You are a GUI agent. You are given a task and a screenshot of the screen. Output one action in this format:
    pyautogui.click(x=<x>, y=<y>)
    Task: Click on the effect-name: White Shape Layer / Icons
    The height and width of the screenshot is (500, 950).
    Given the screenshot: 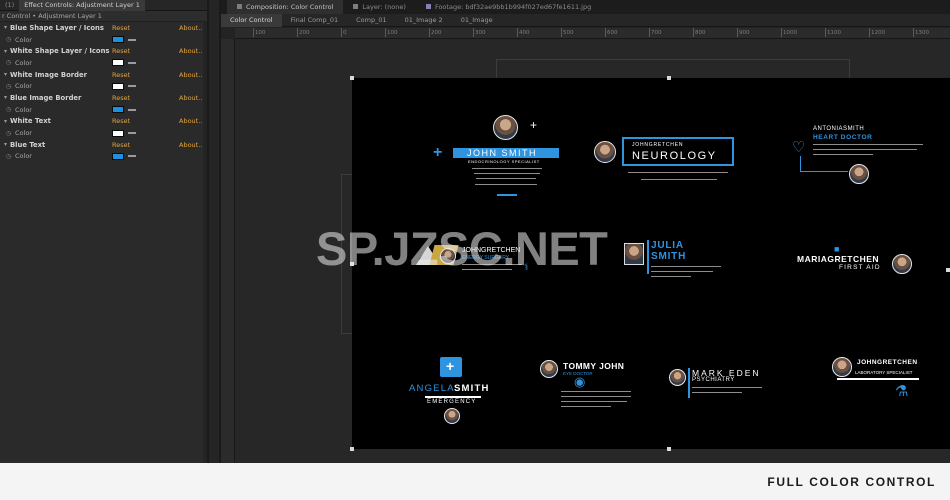 What is the action you would take?
    pyautogui.click(x=60, y=51)
    